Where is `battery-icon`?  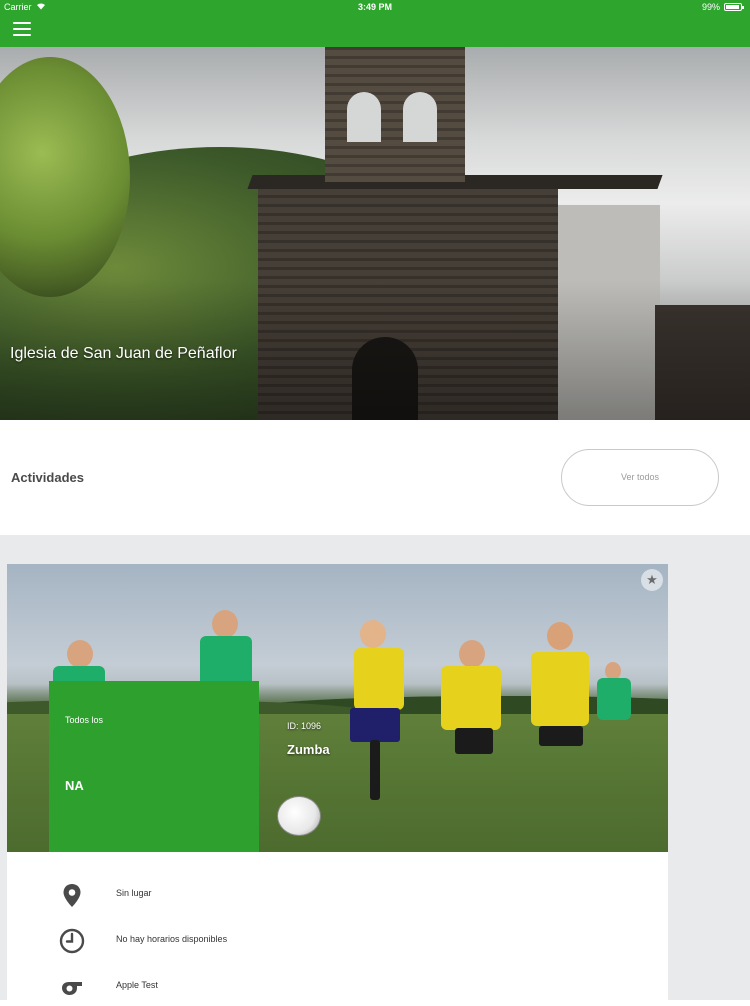 battery-icon is located at coordinates (734, 7).